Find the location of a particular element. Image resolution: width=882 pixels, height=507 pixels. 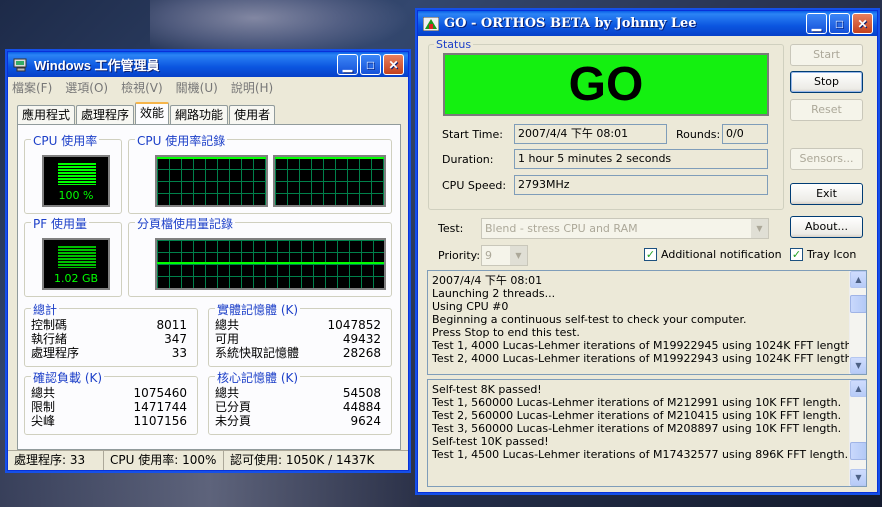

chevron-down-icon: ▼ is located at coordinates (759, 228).